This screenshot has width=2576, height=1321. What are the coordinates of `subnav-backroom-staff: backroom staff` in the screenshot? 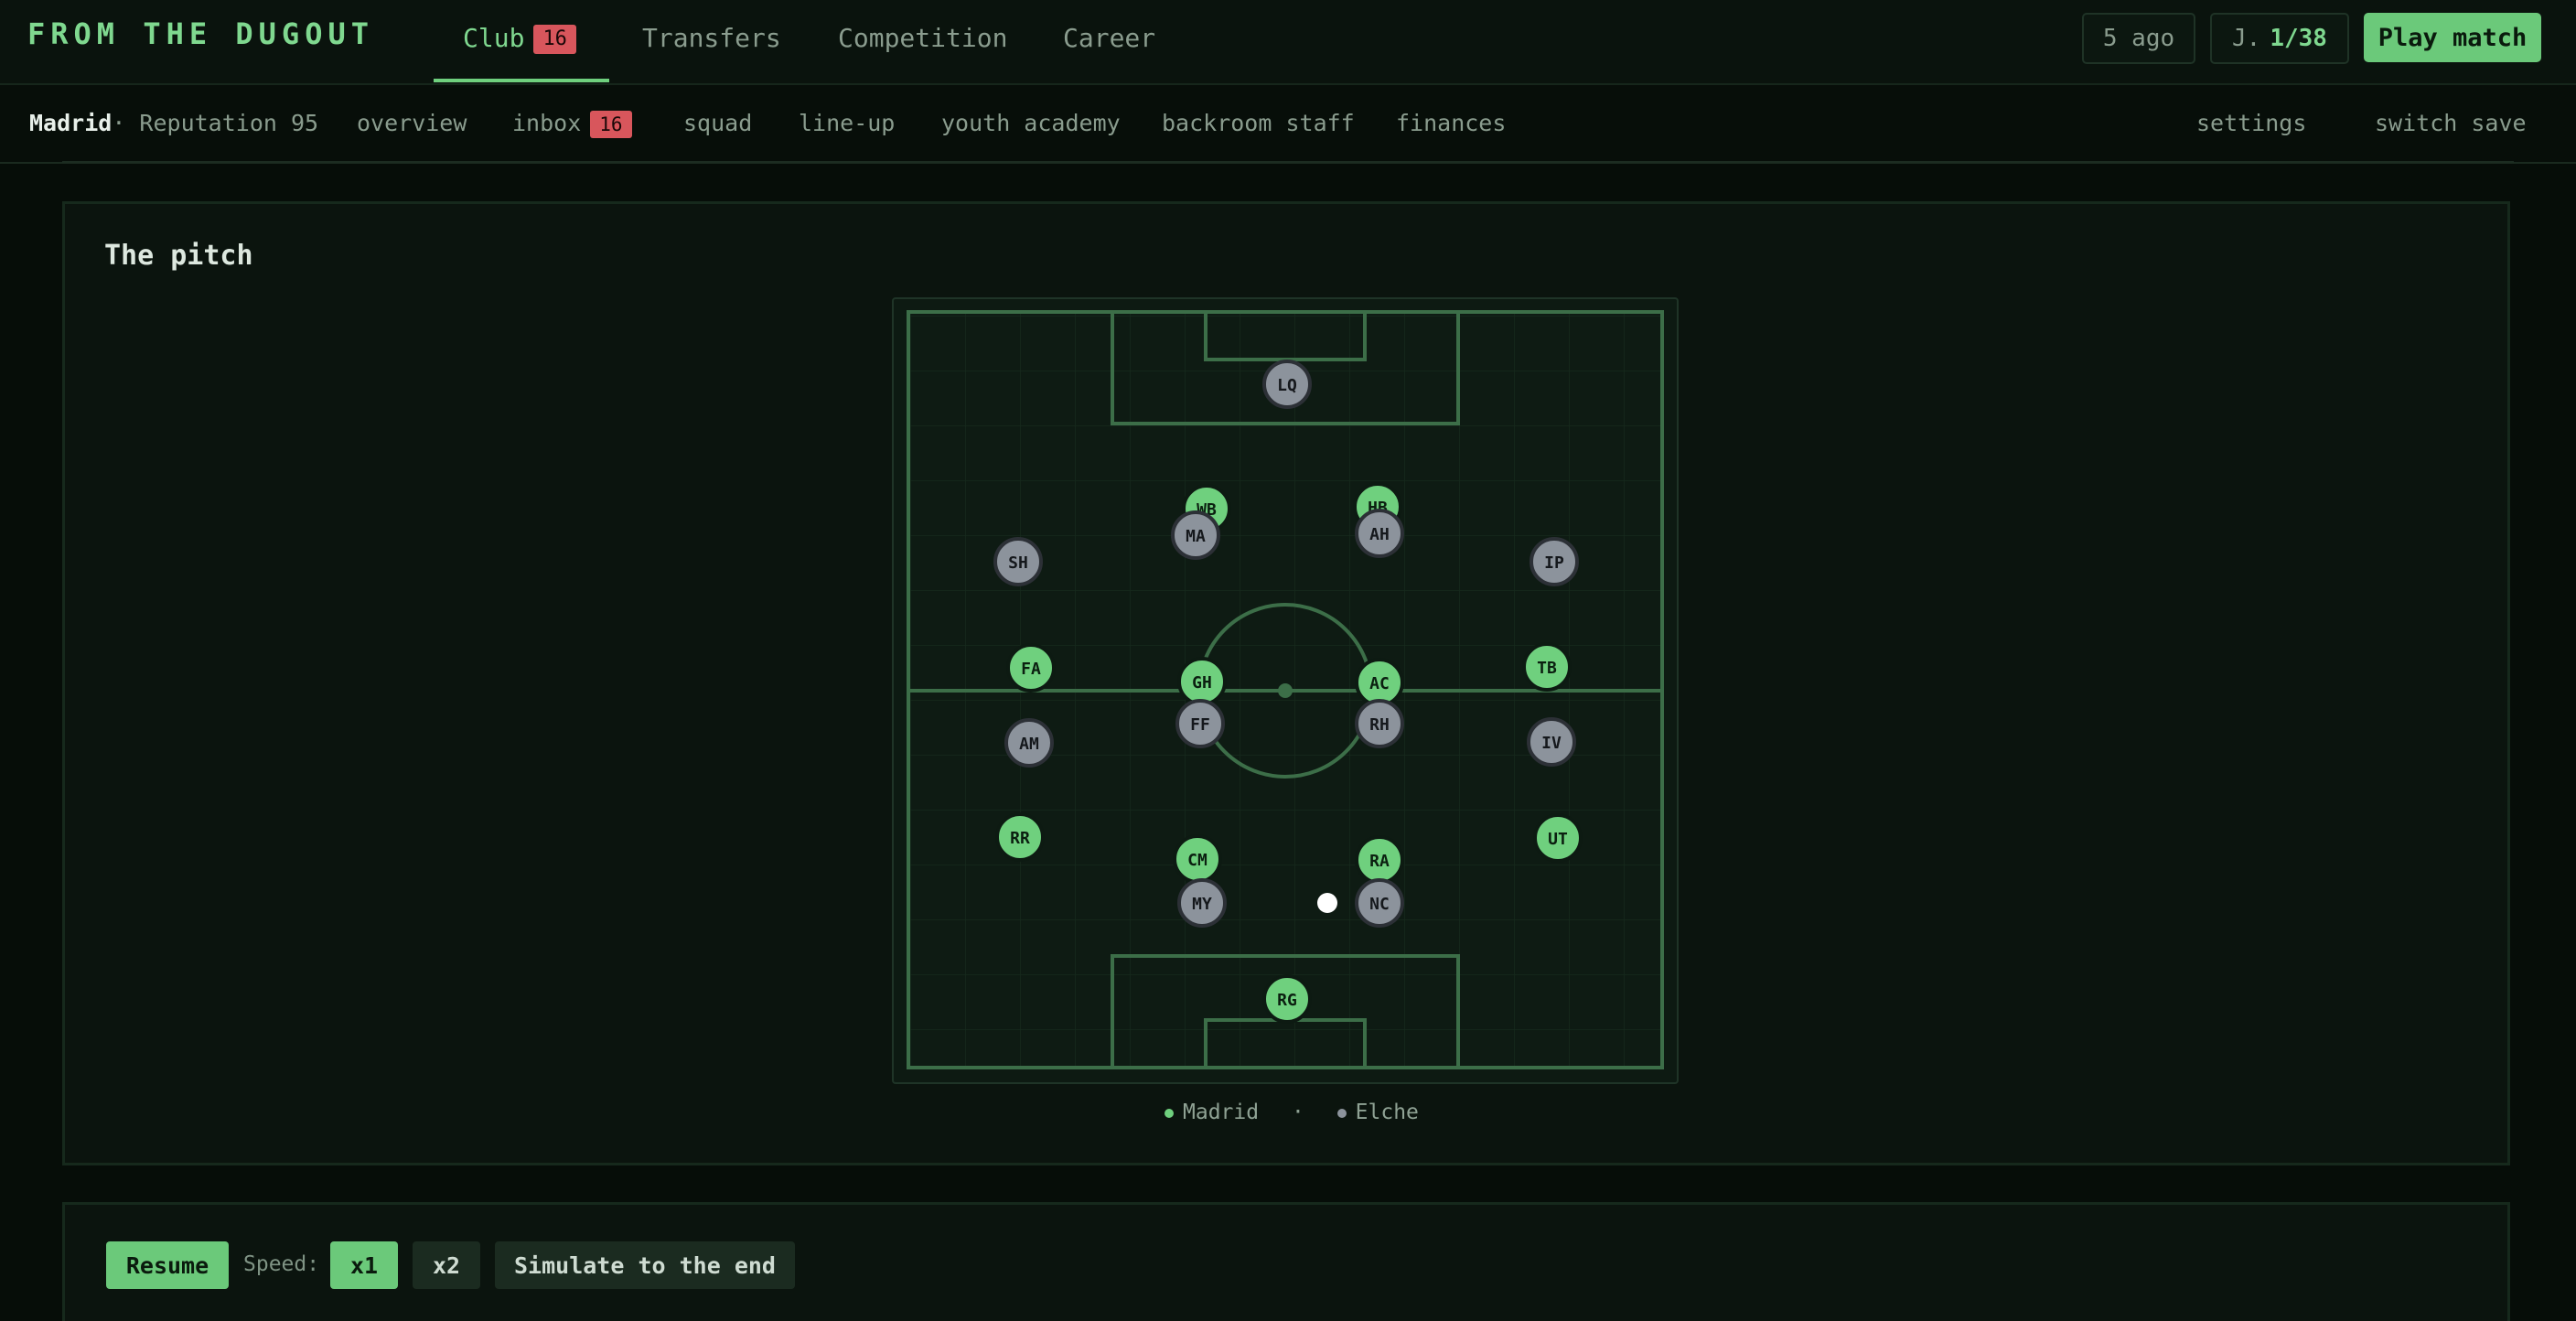 It's located at (1258, 123).